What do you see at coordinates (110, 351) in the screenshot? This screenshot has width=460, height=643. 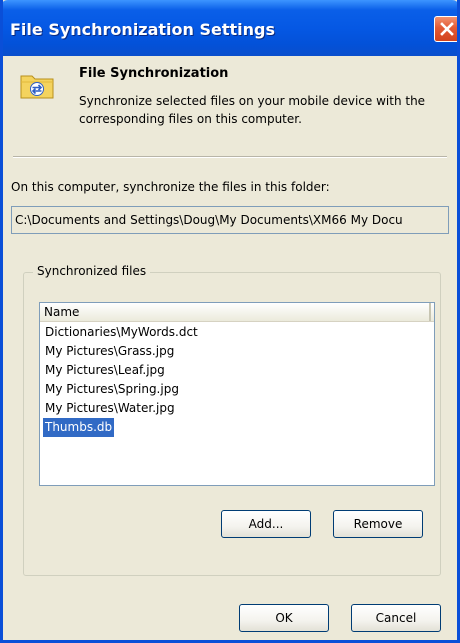 I see `list-item-label: My Pictures\Grass.jpg` at bounding box center [110, 351].